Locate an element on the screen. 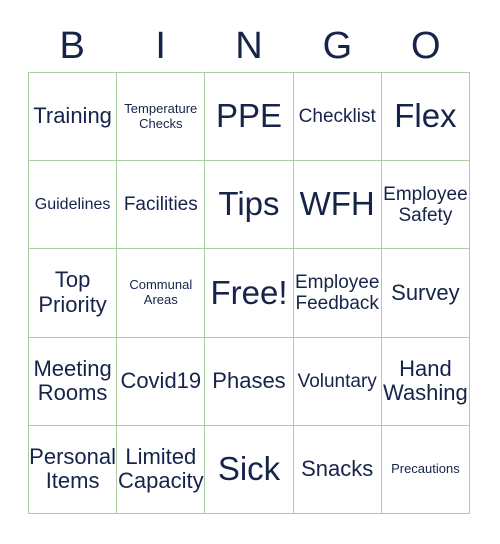 The width and height of the screenshot is (500, 544). bingo-cell: Covid19 is located at coordinates (161, 381).